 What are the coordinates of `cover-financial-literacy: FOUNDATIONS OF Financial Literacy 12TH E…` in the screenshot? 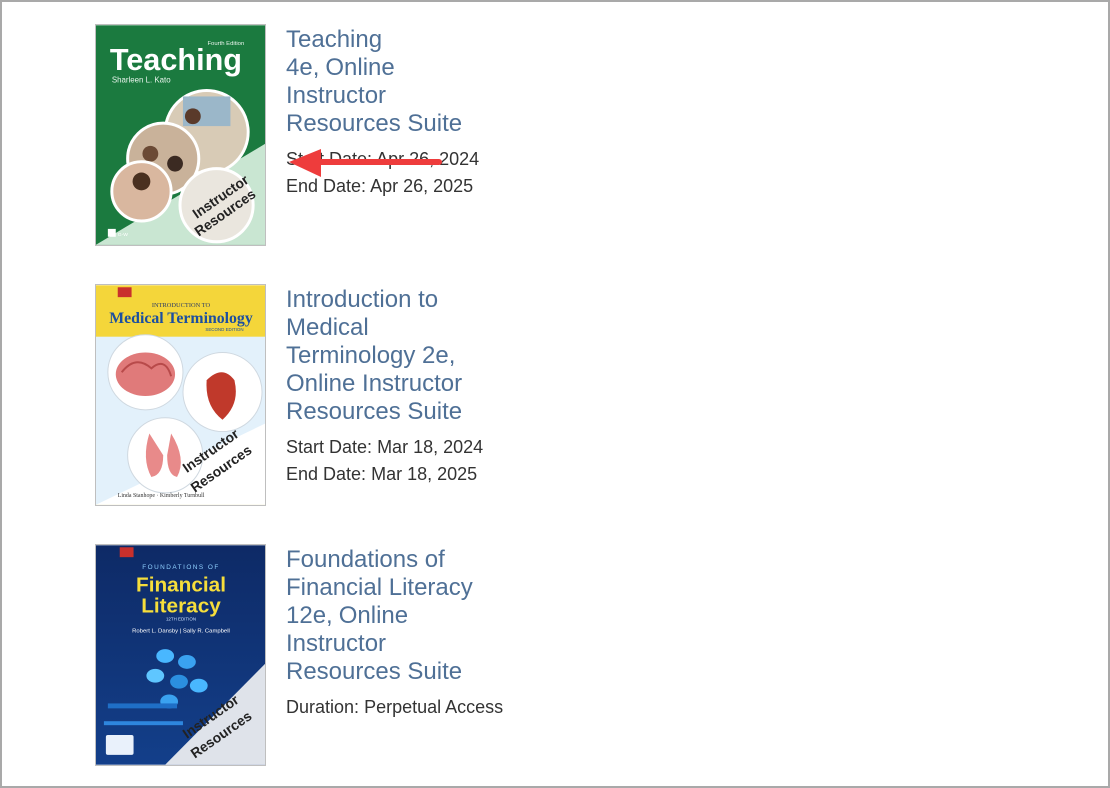 It's located at (180, 655).